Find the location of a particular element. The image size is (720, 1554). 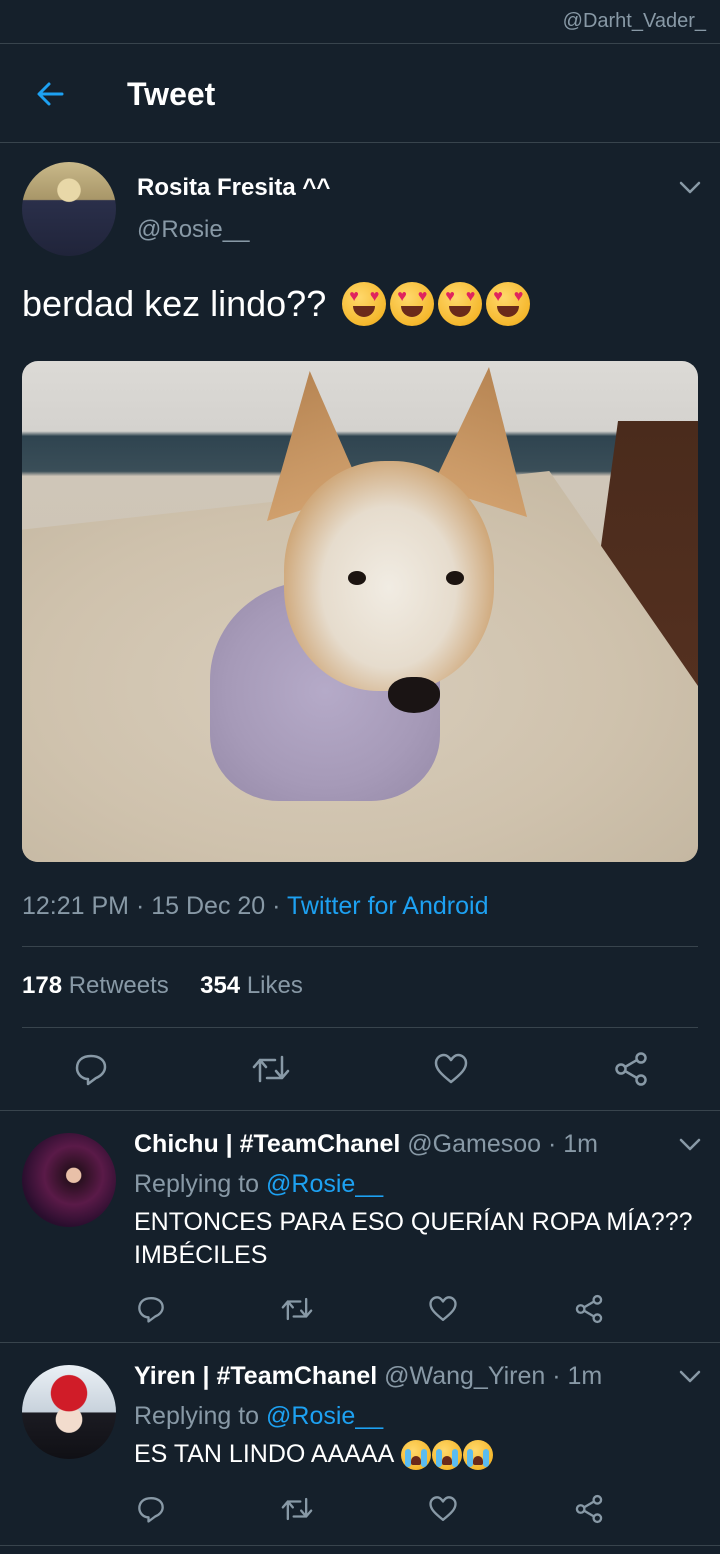

stats-divider is located at coordinates (360, 1027).